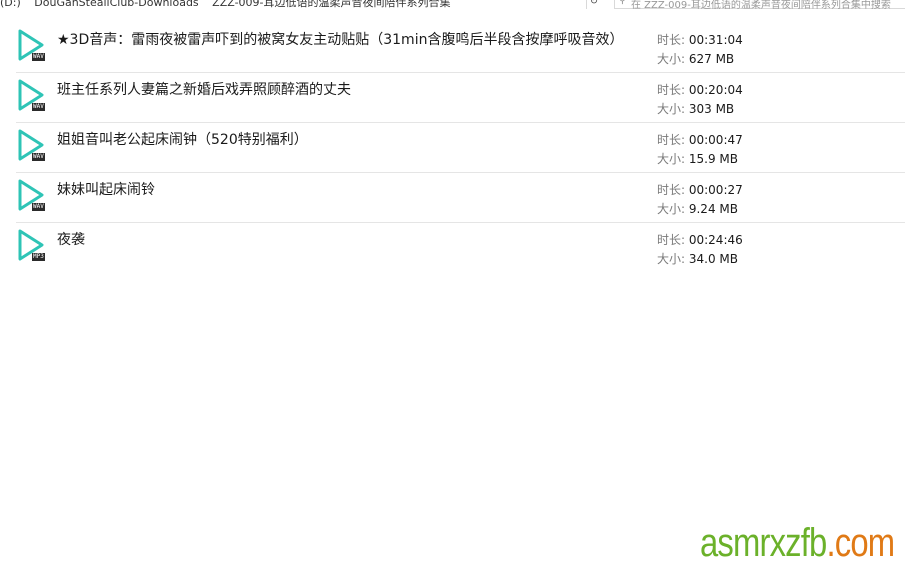  What do you see at coordinates (38, 257) in the screenshot?
I see `file-type-badge: MP3` at bounding box center [38, 257].